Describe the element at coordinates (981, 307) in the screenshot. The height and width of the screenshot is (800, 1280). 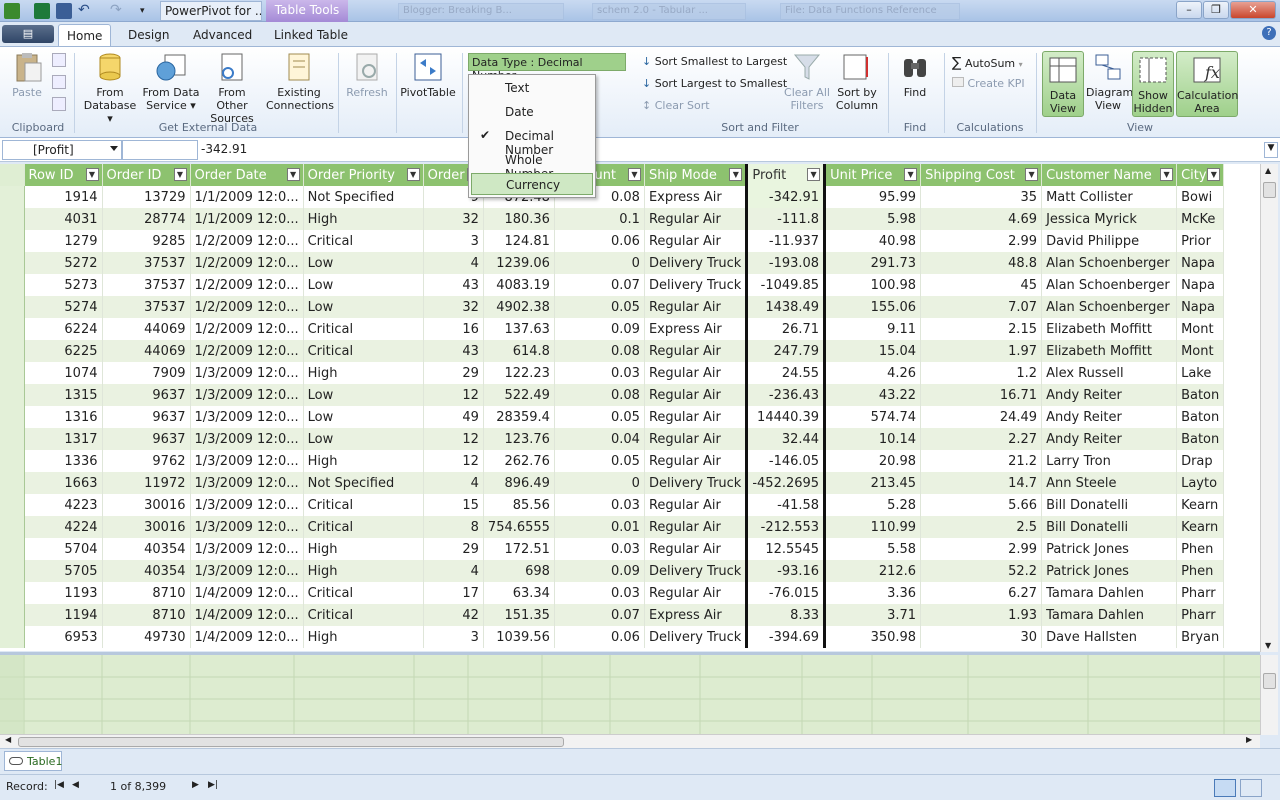
I see `table-cell: 7.07` at that location.